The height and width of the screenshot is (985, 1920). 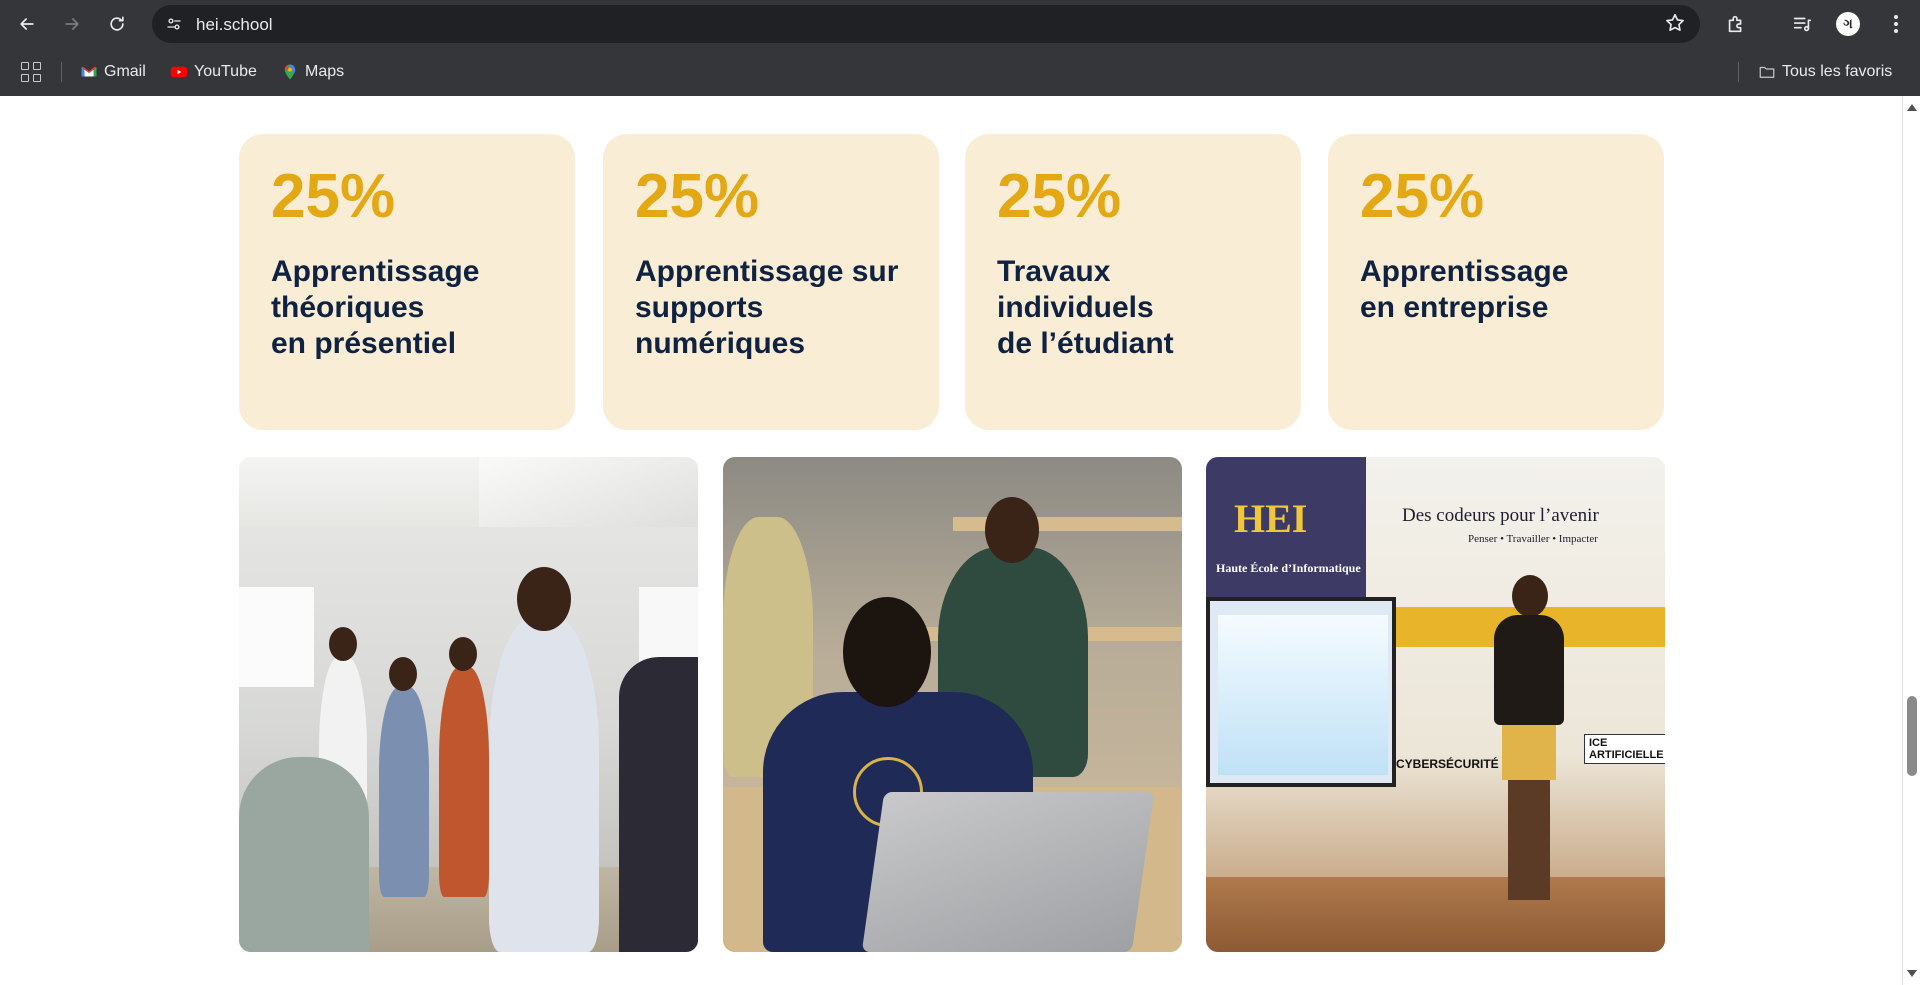 What do you see at coordinates (1008, 872) in the screenshot?
I see `laptop` at bounding box center [1008, 872].